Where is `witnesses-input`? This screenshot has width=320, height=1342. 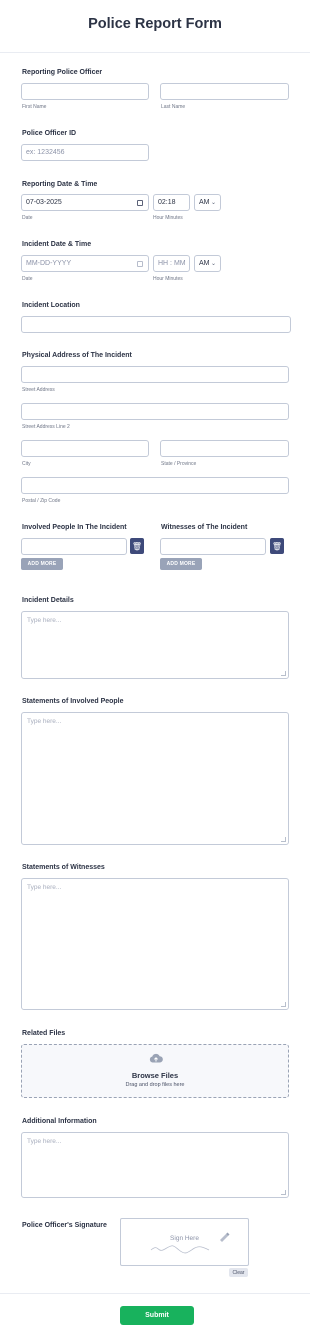 witnesses-input is located at coordinates (213, 546).